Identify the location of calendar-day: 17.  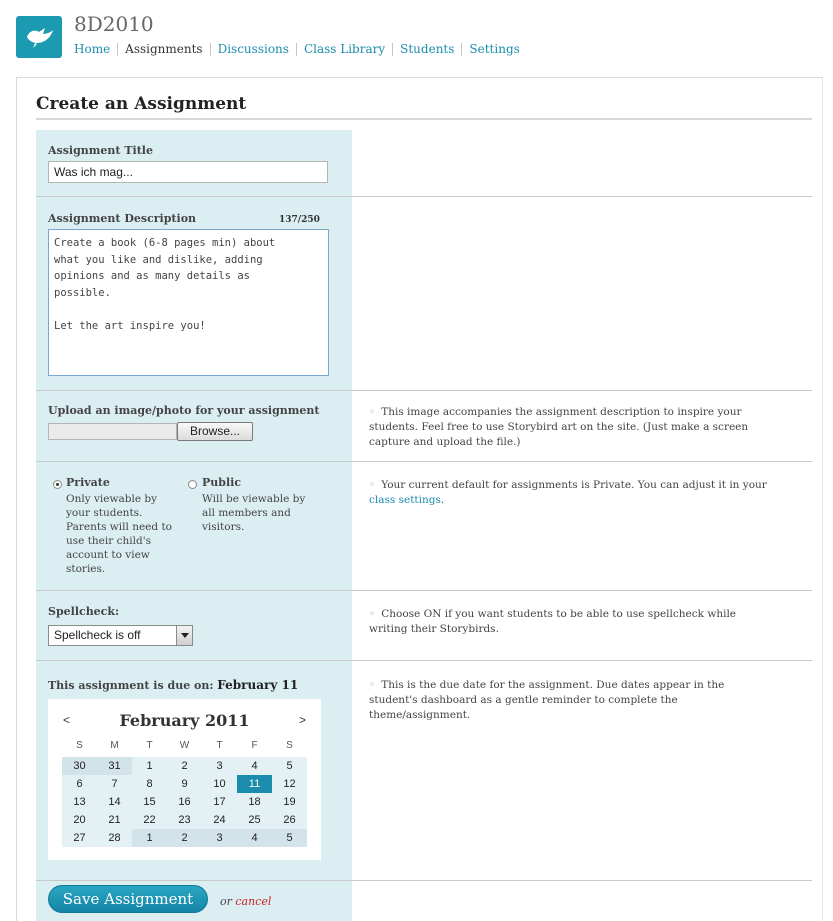
(219, 802).